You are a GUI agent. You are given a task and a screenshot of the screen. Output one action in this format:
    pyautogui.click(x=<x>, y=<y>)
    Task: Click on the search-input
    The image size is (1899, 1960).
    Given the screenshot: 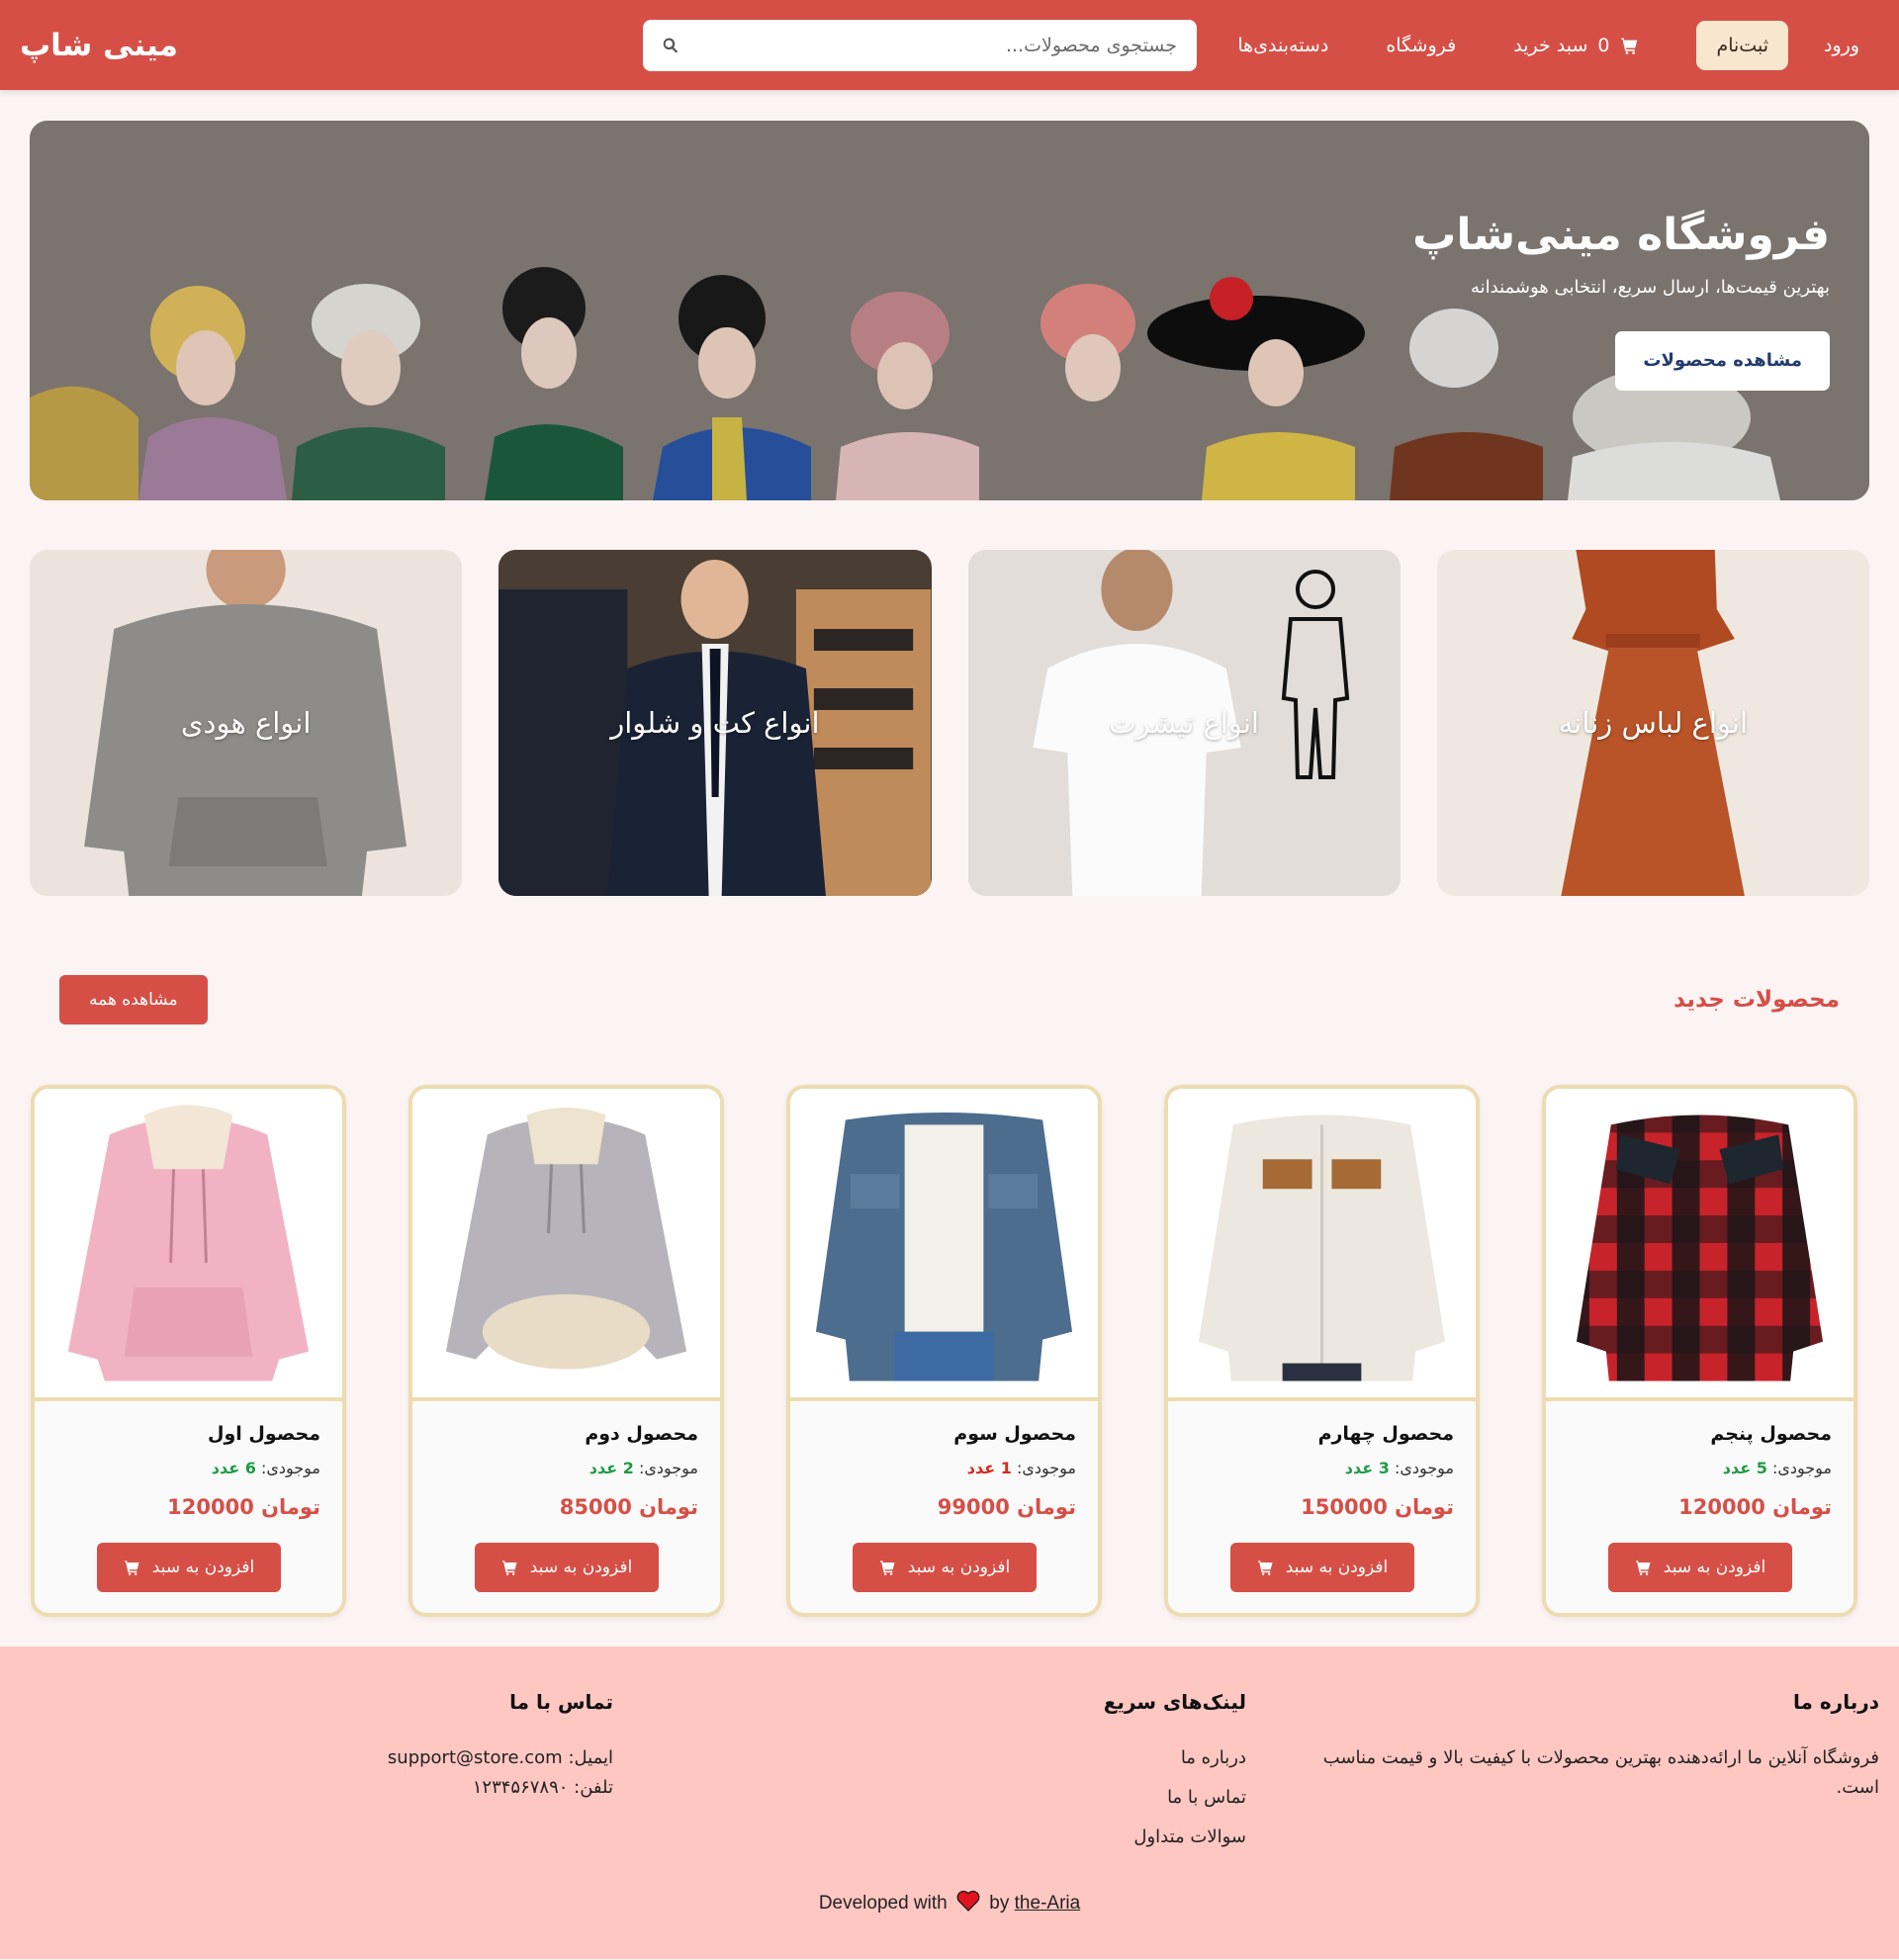 What is the action you would take?
    pyautogui.click(x=928, y=45)
    